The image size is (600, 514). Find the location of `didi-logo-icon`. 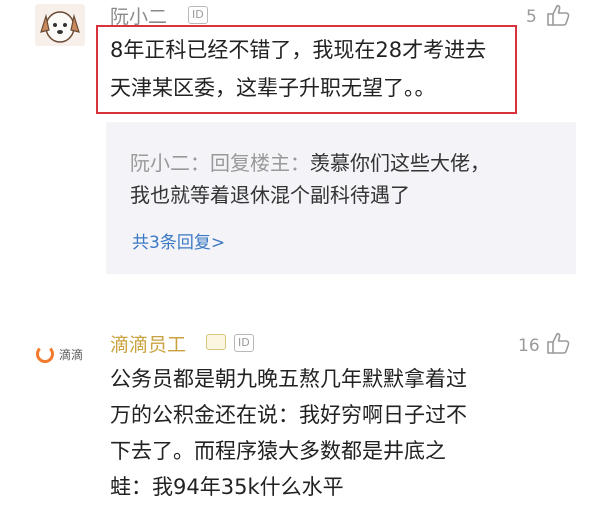

didi-logo-icon is located at coordinates (45, 354).